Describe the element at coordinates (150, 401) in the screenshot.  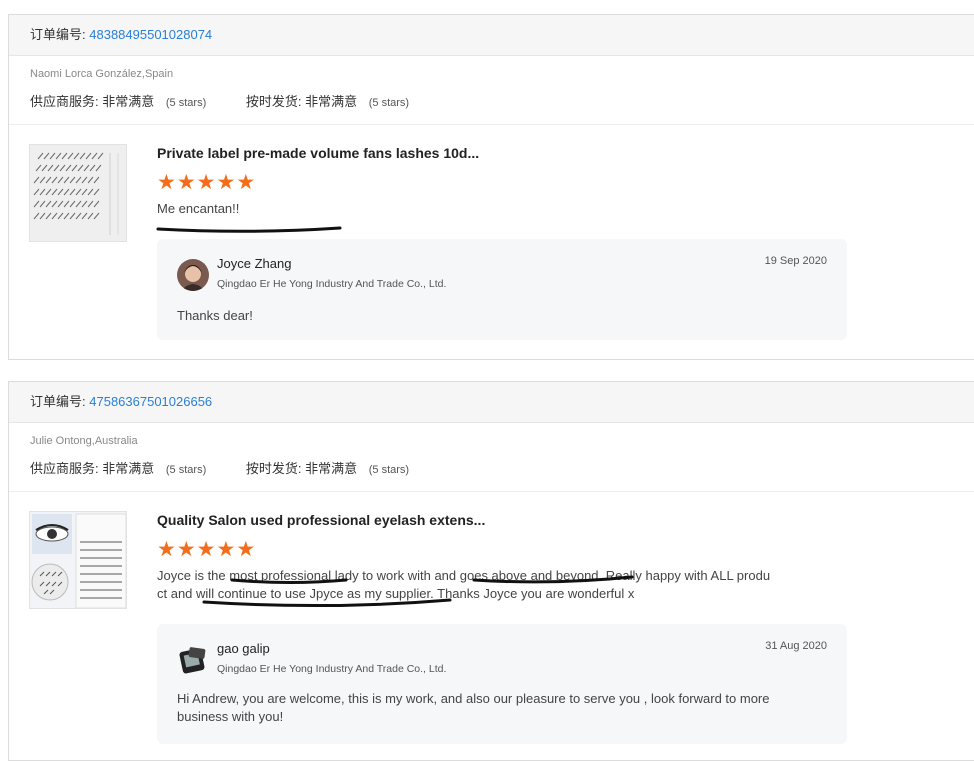
I see `order-number-link: 47586367501026656` at that location.